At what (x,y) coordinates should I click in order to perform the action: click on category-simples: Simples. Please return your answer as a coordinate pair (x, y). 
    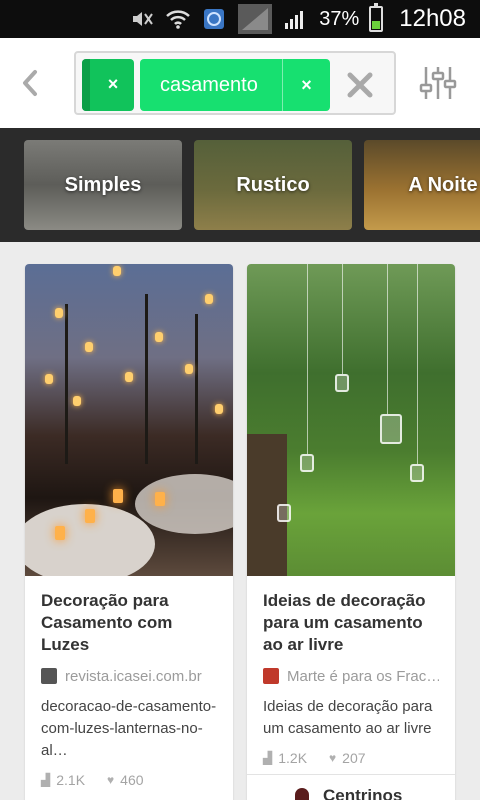
    Looking at the image, I should click on (103, 185).